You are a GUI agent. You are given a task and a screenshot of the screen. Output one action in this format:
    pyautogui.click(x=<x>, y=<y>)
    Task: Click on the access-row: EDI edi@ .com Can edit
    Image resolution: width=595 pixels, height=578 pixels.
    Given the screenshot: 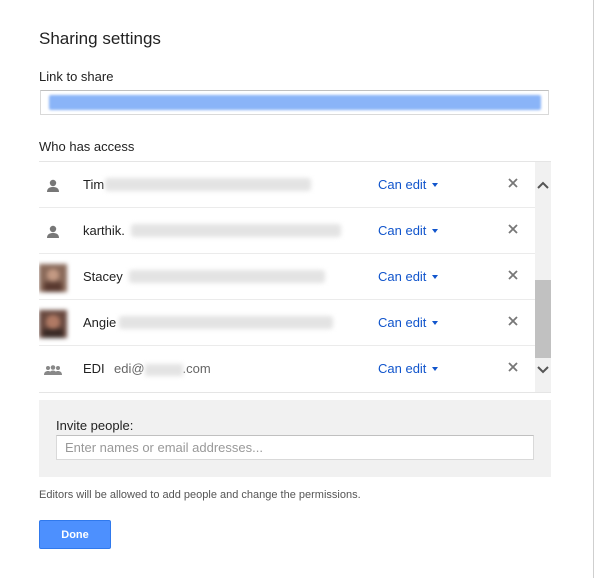 What is the action you would take?
    pyautogui.click(x=287, y=369)
    